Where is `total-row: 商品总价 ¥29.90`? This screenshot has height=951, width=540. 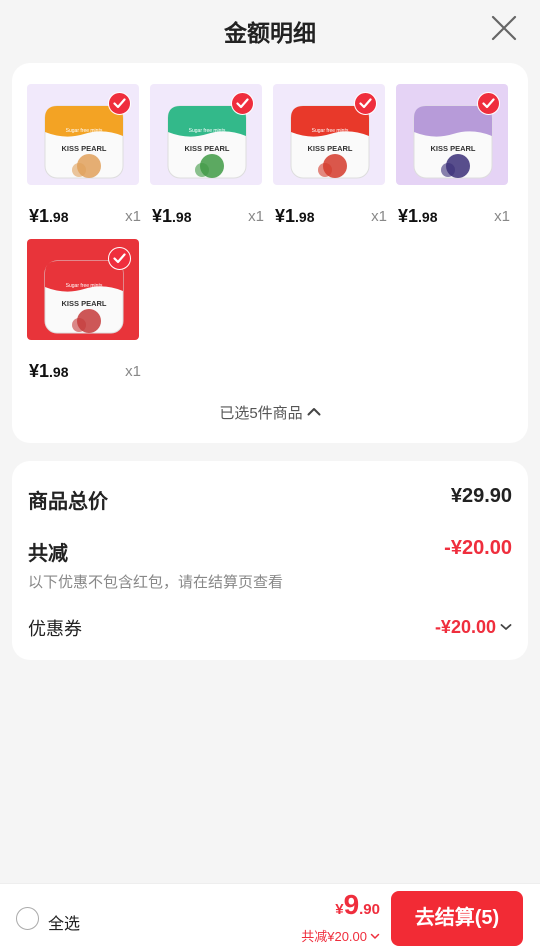
total-row: 商品总价 ¥29.90 is located at coordinates (270, 499).